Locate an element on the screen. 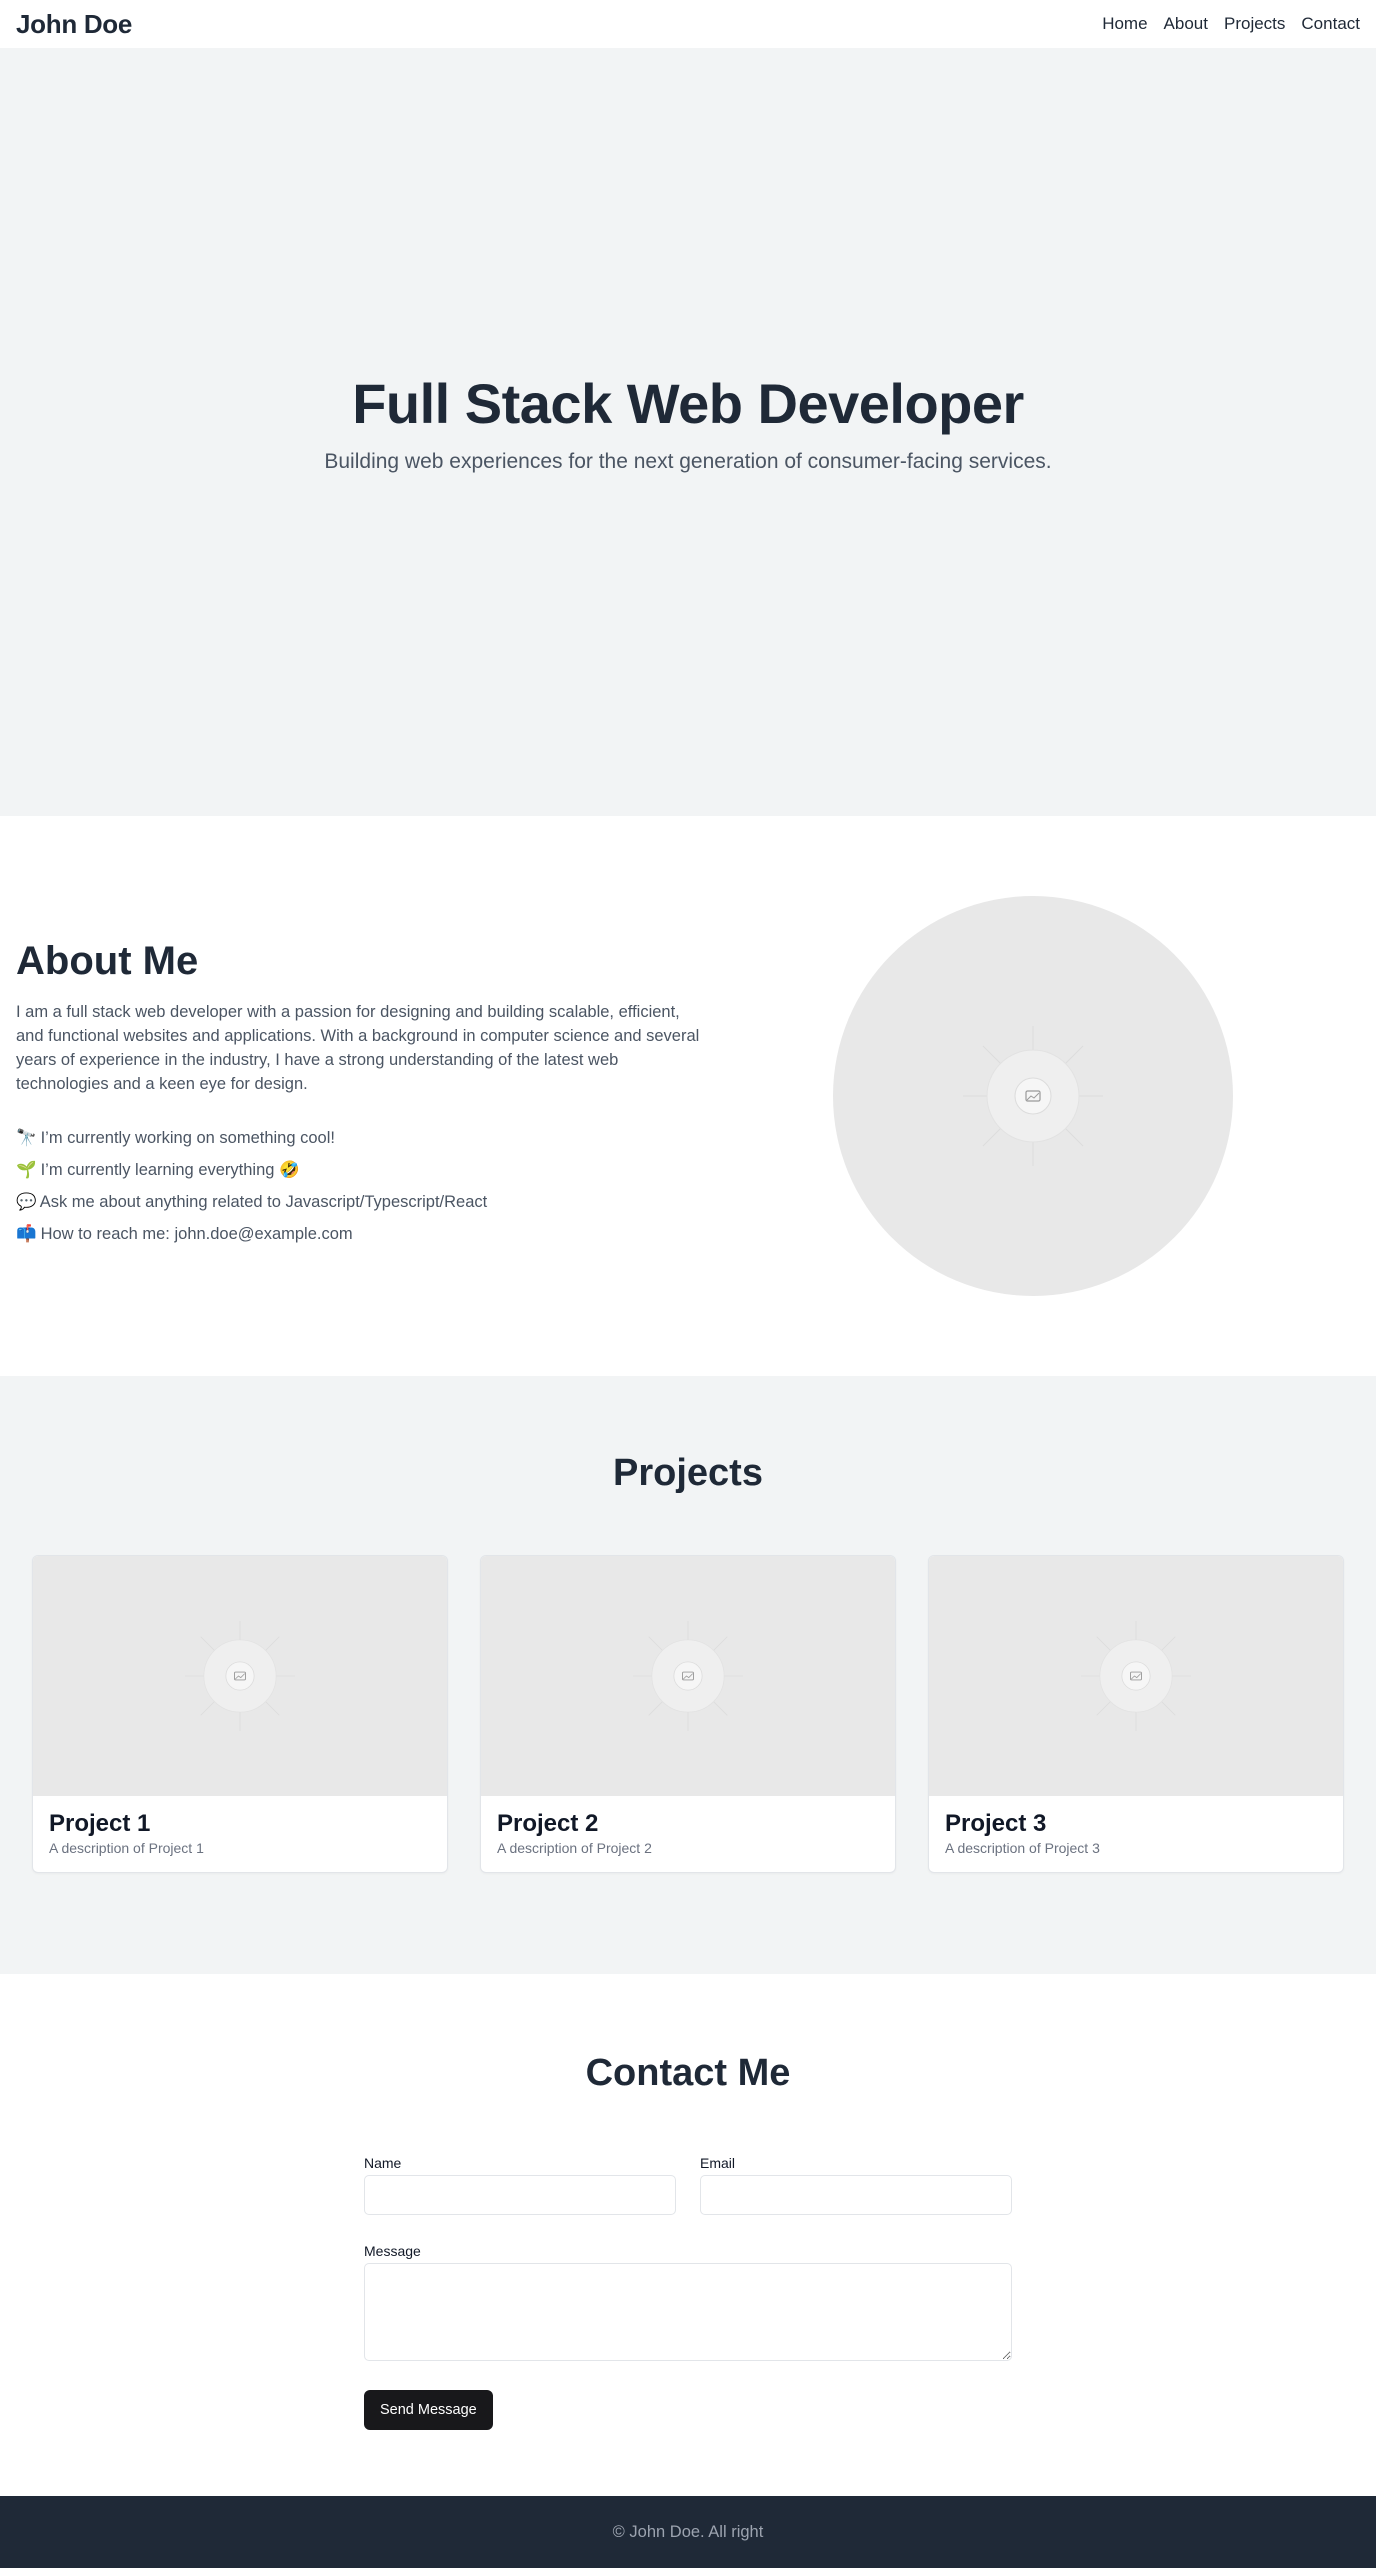  email-field-group: Email is located at coordinates (856, 2185).